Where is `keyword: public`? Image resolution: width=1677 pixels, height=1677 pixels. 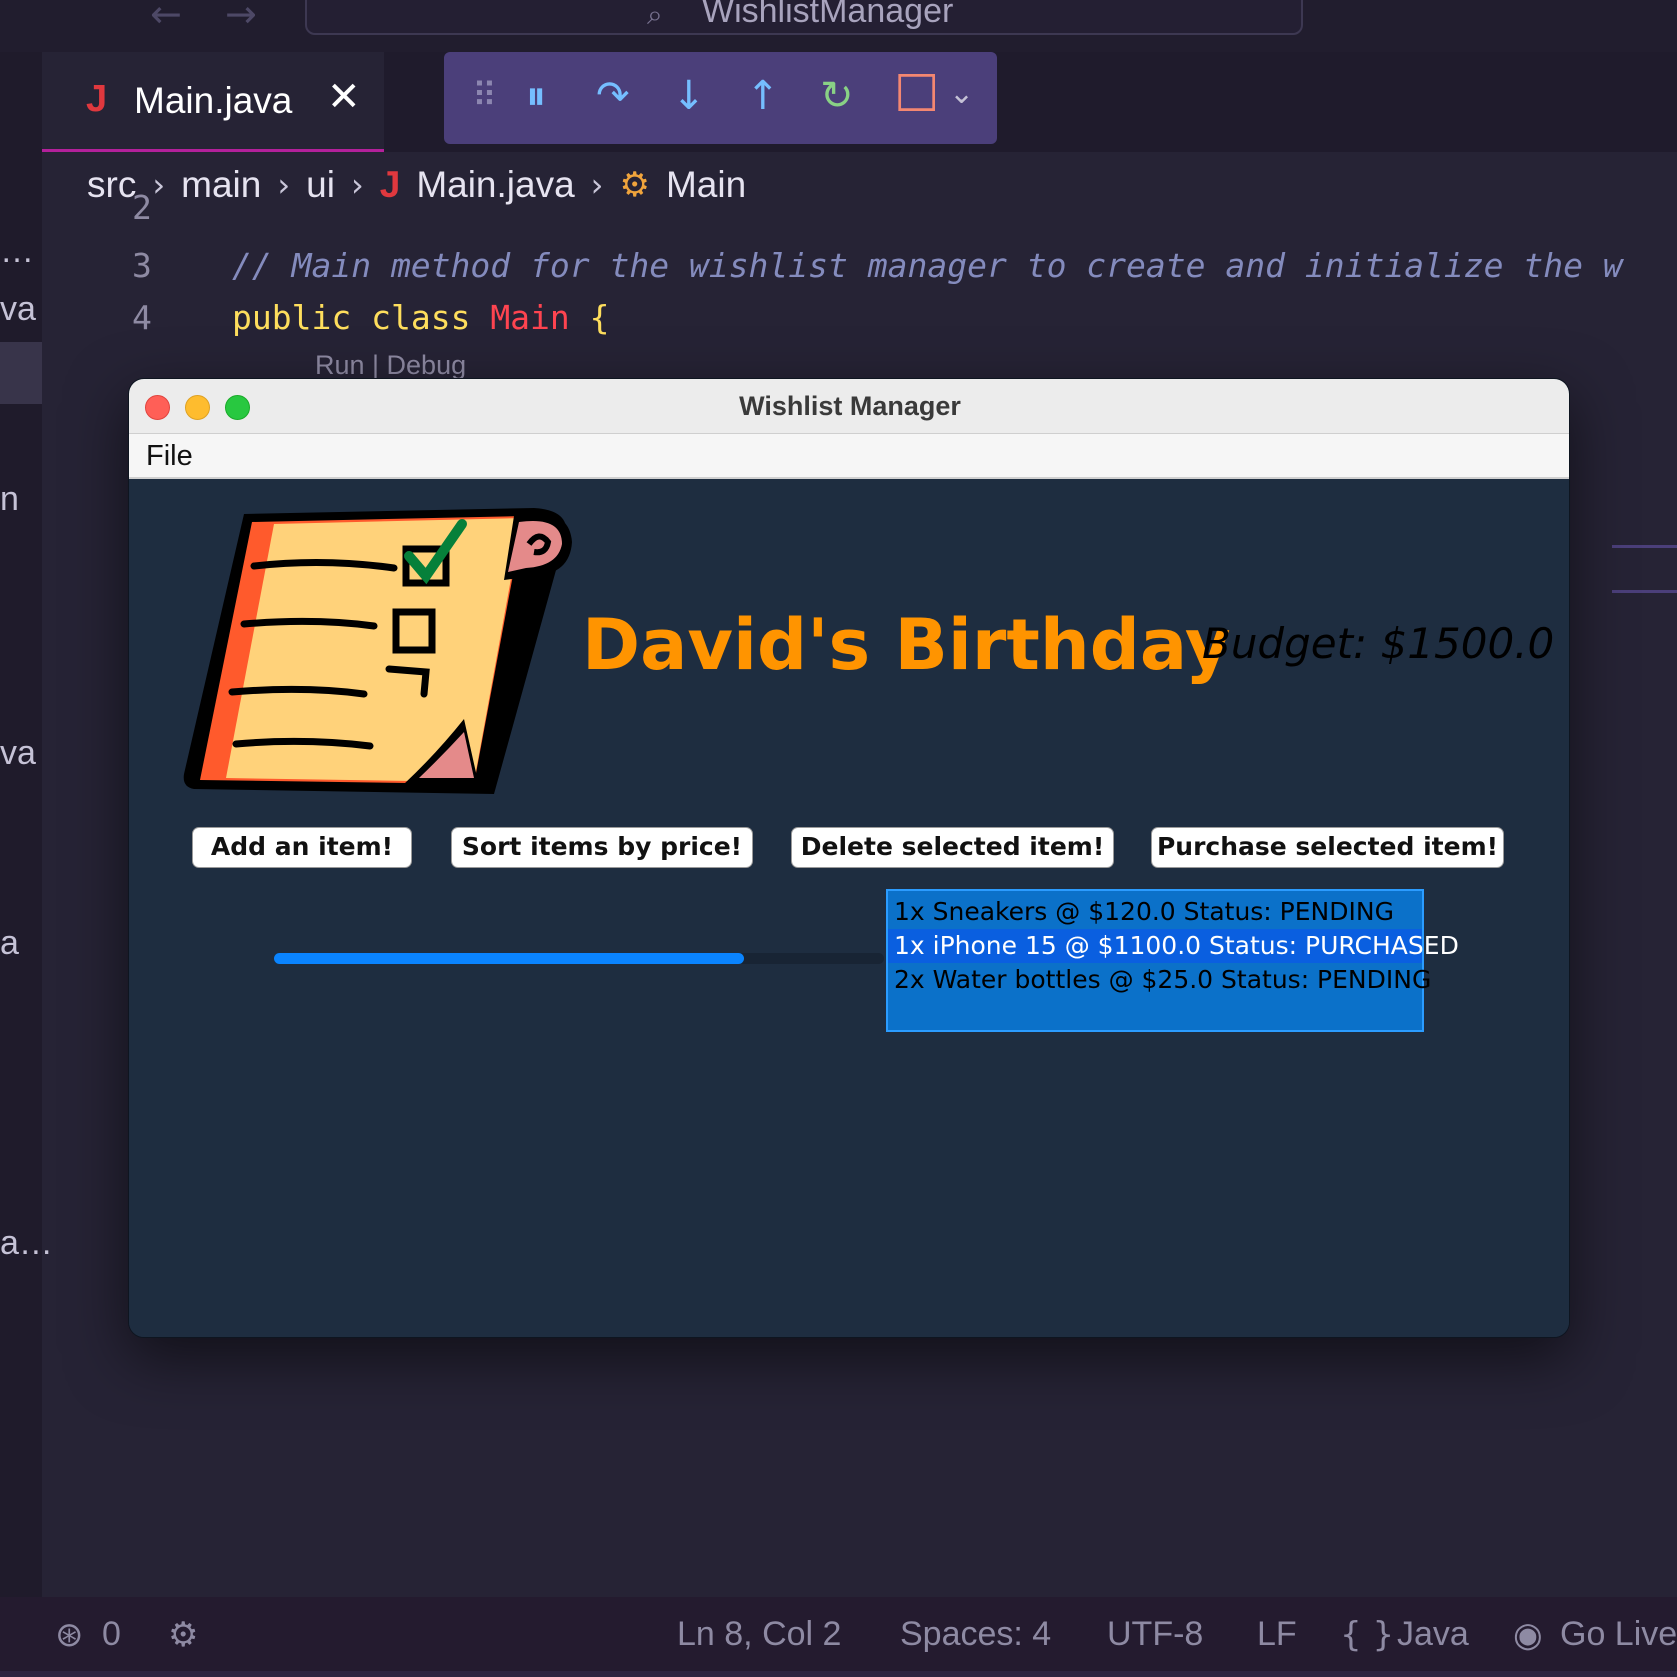
keyword: public is located at coordinates (292, 317).